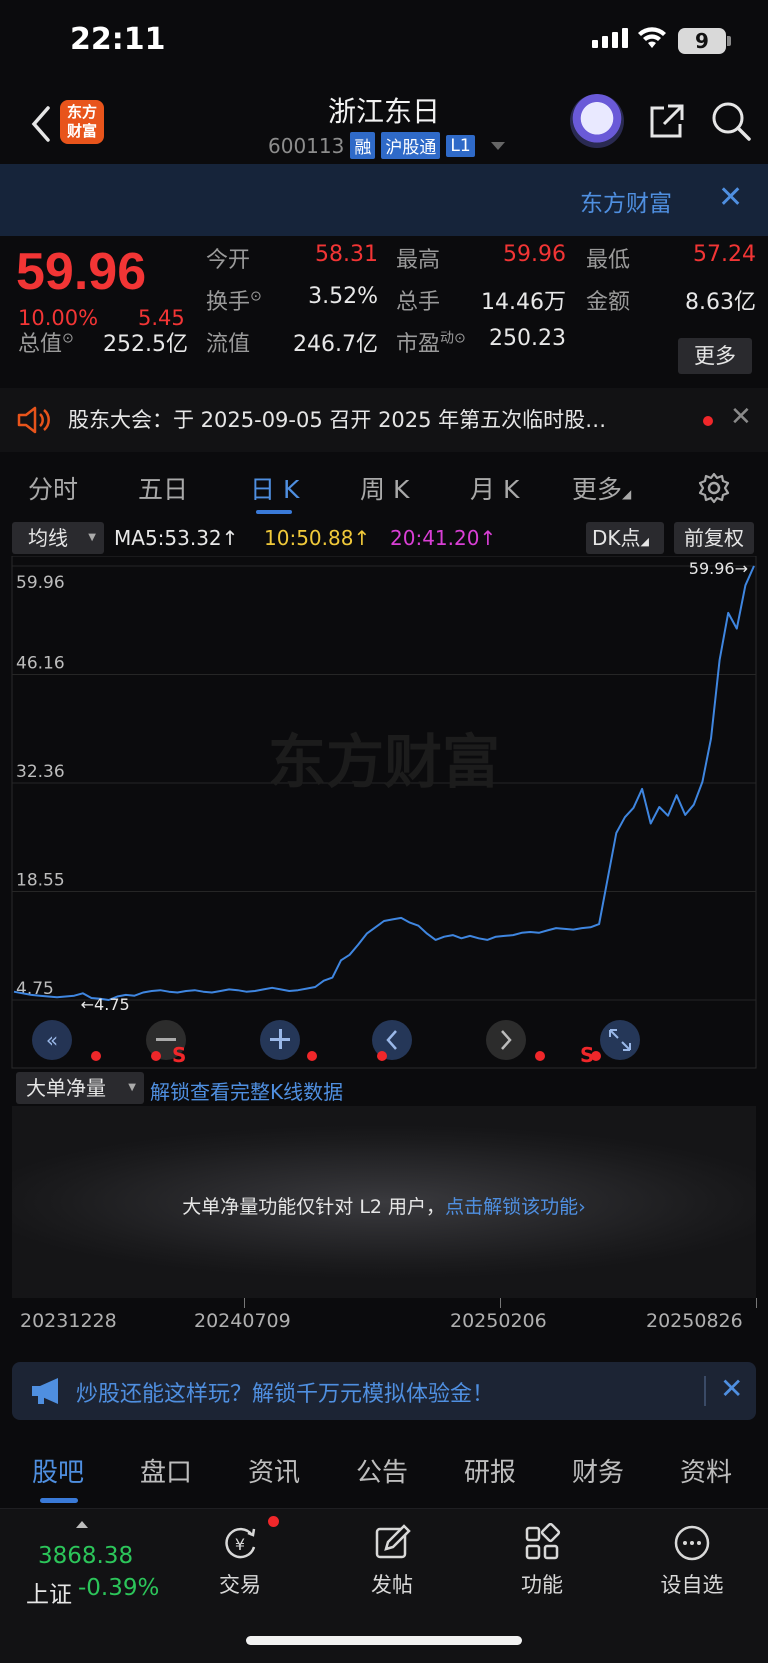  Describe the element at coordinates (597, 121) in the screenshot. I see `assistant-avatar-icon` at that location.